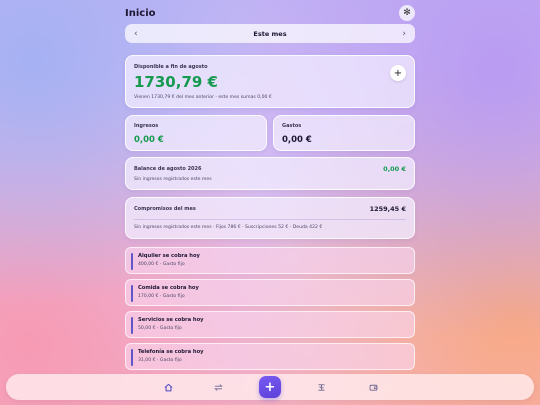 Image resolution: width=540 pixels, height=405 pixels. What do you see at coordinates (394, 169) in the screenshot?
I see `balance-amount: 0,00 €` at bounding box center [394, 169].